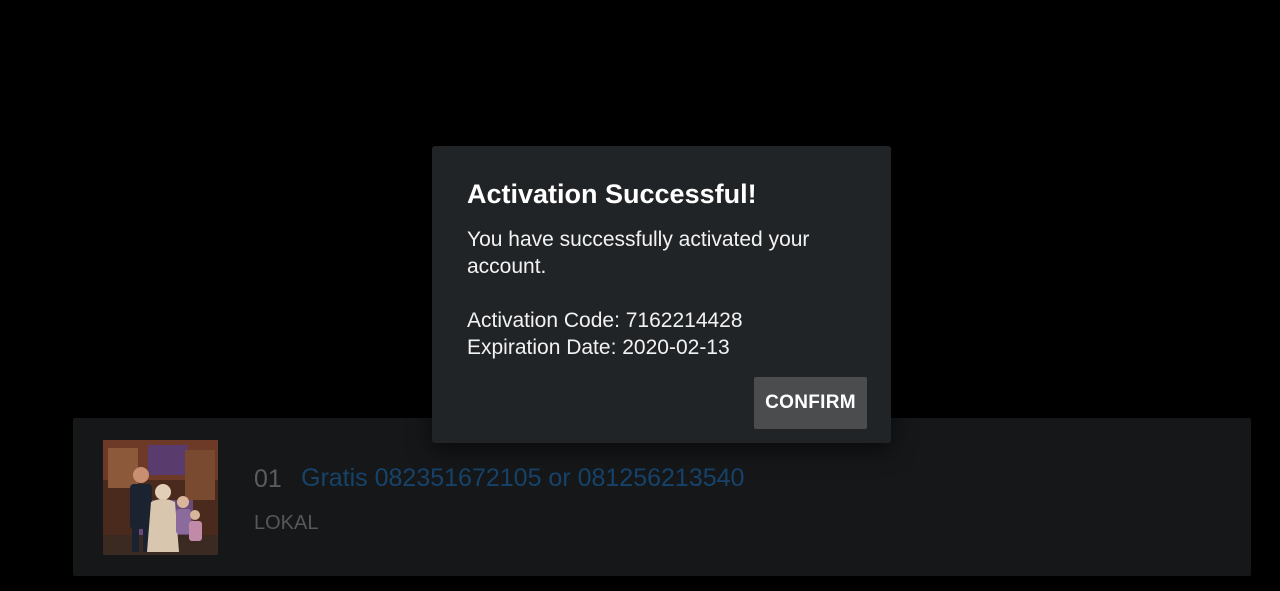 This screenshot has height=591, width=1280. I want to click on channel-name: Gratis 082351672105 or 081256213540, so click(523, 478).